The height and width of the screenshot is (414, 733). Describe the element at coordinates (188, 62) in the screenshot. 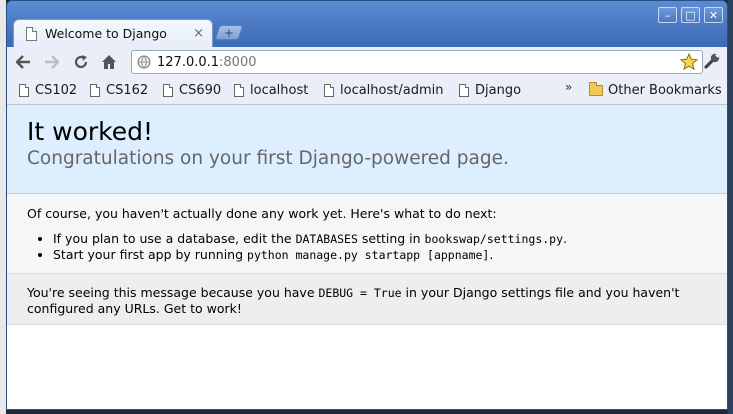

I see `url-host: 127.0.0.1` at that location.